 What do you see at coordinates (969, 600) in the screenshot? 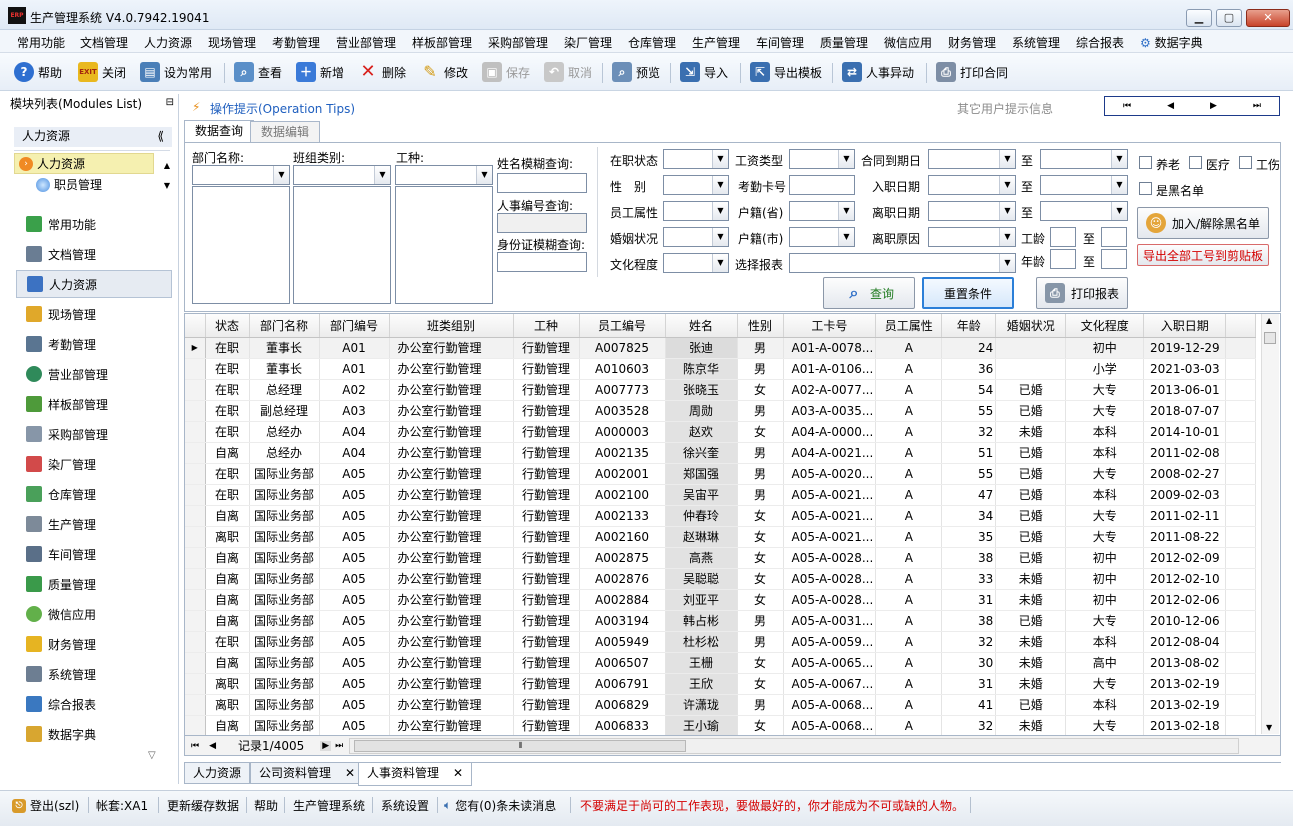
I see `table-cell: 31` at bounding box center [969, 600].